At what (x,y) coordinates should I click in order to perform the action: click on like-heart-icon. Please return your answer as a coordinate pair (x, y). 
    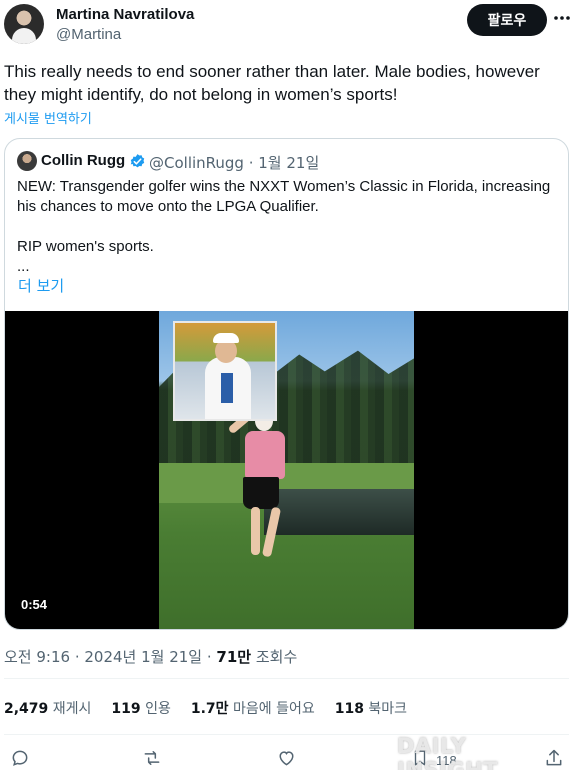
    Looking at the image, I should click on (286, 758).